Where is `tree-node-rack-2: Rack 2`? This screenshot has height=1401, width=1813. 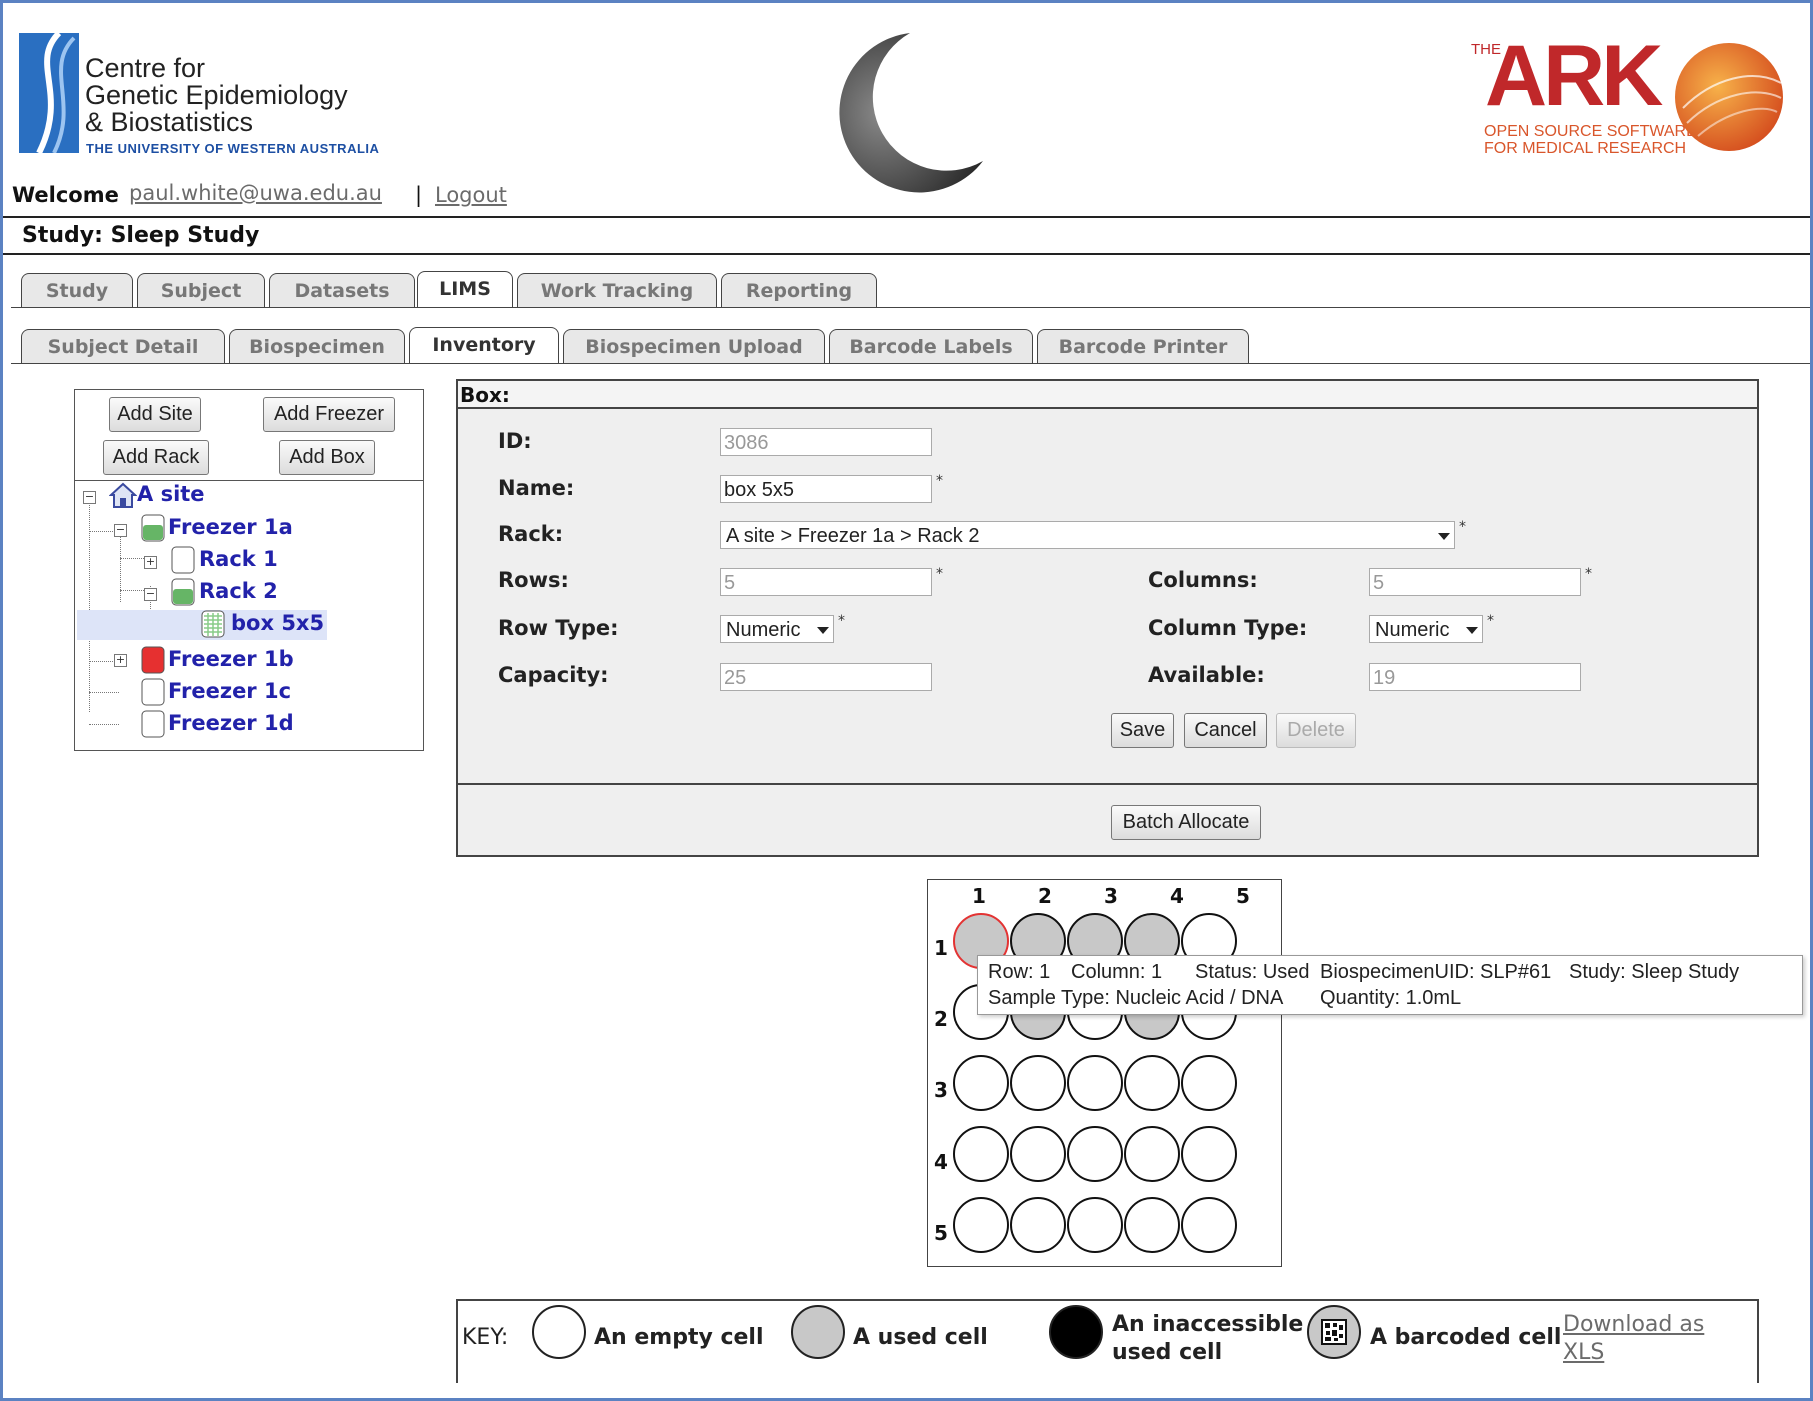 tree-node-rack-2: Rack 2 is located at coordinates (238, 591).